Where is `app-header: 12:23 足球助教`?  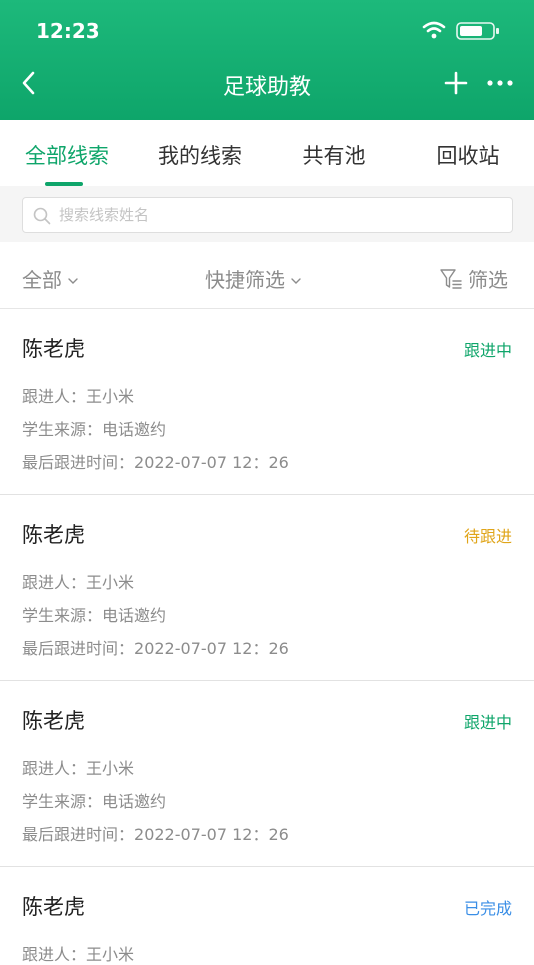
app-header: 12:23 足球助教 is located at coordinates (267, 60).